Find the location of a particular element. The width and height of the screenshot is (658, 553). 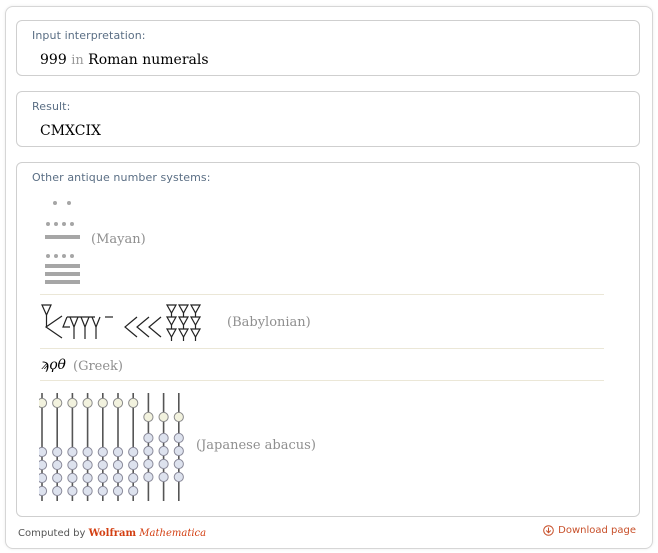

result-title: Result: is located at coordinates (51, 106).